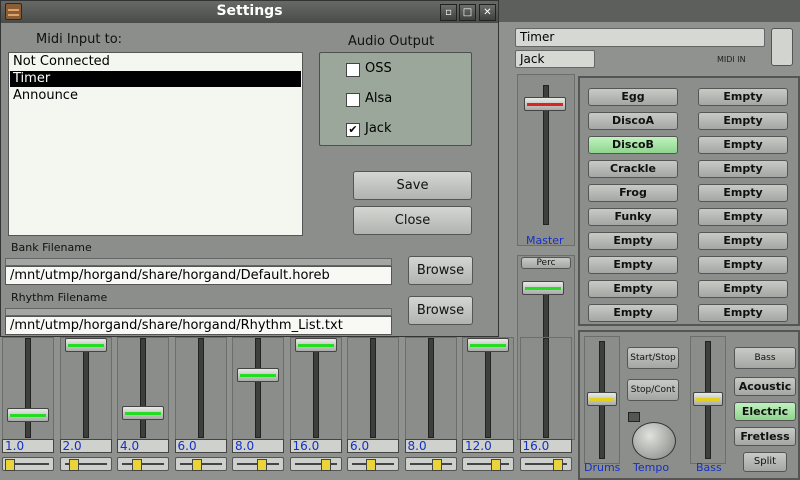  Describe the element at coordinates (633, 121) in the screenshot. I see `preset-button-left-2: DiscoA` at that location.